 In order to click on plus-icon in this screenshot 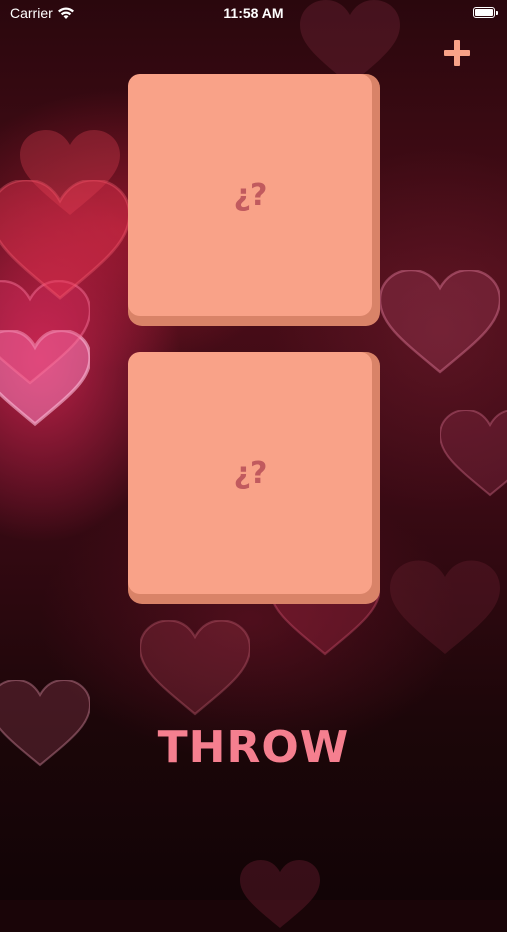, I will do `click(457, 53)`.